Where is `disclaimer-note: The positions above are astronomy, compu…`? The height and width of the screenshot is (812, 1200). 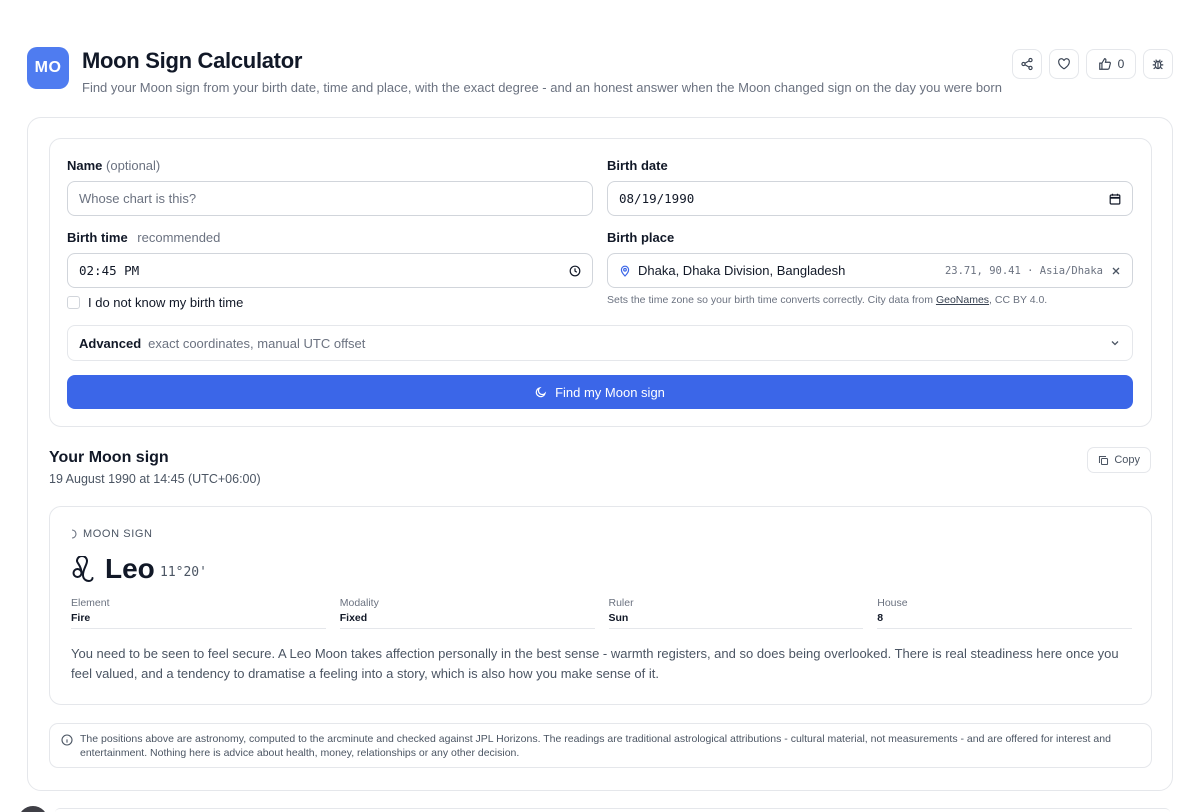
disclaimer-note: The positions above are astronomy, compu… is located at coordinates (600, 745).